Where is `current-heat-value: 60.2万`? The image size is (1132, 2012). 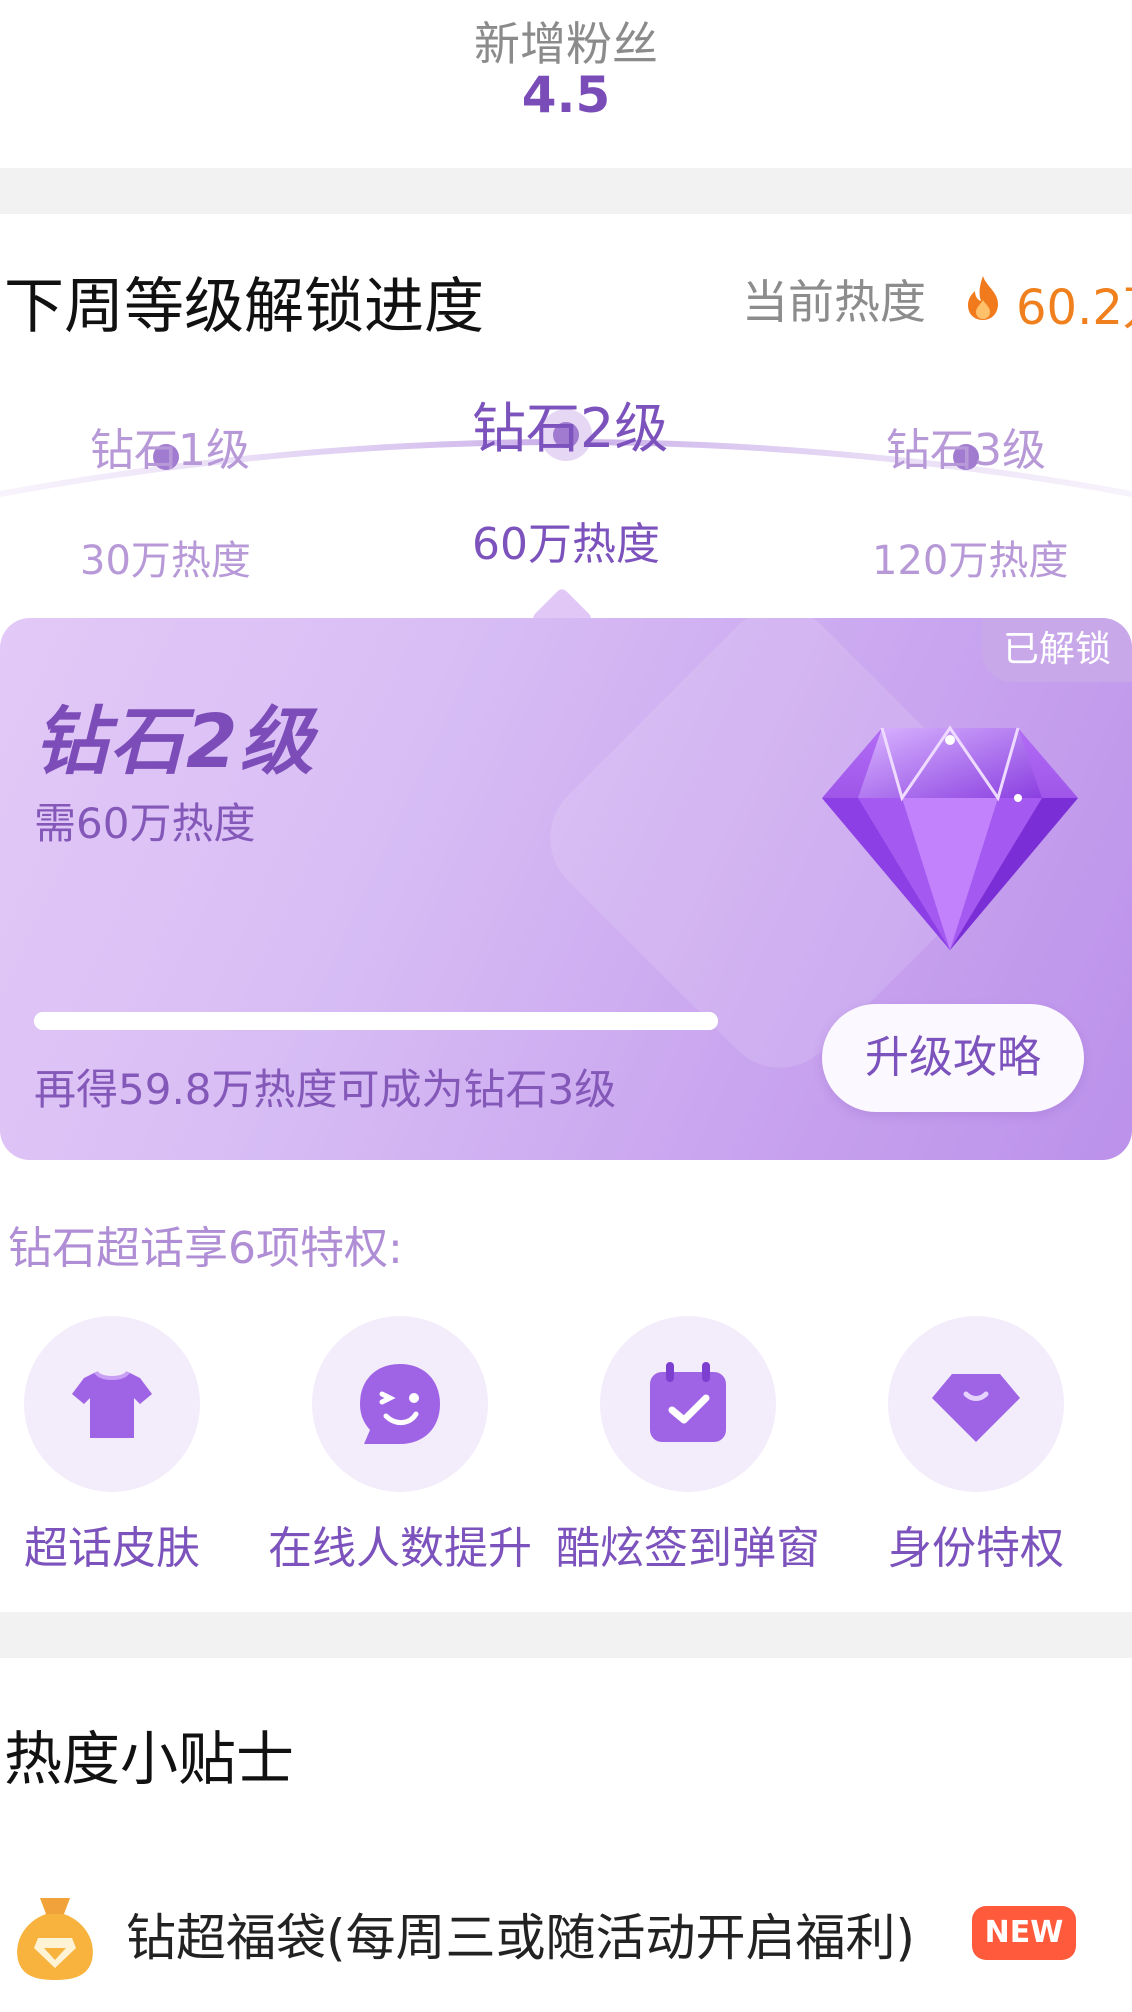 current-heat-value: 60.2万 is located at coordinates (1074, 308).